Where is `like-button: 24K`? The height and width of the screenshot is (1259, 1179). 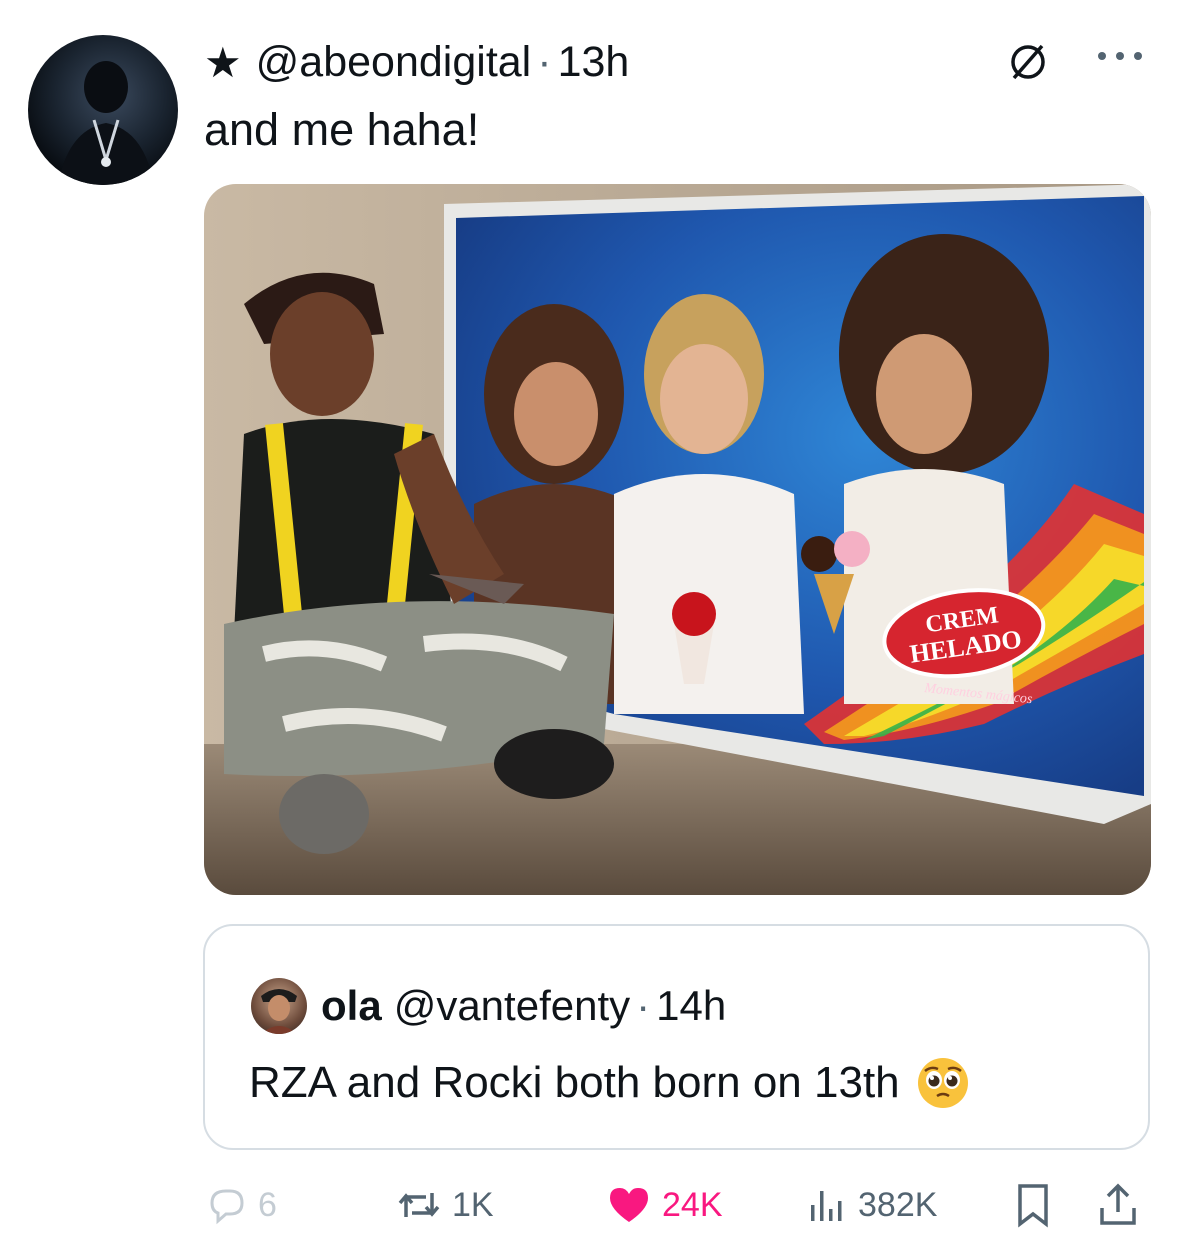
like-button: 24K is located at coordinates (664, 1205).